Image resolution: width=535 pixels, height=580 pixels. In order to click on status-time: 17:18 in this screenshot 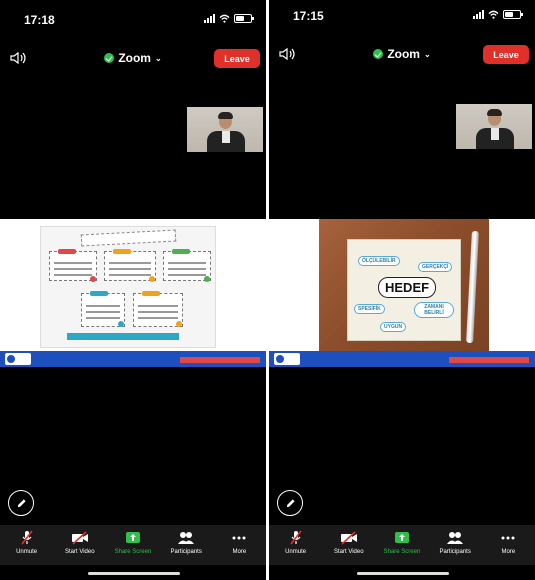, I will do `click(39, 20)`.